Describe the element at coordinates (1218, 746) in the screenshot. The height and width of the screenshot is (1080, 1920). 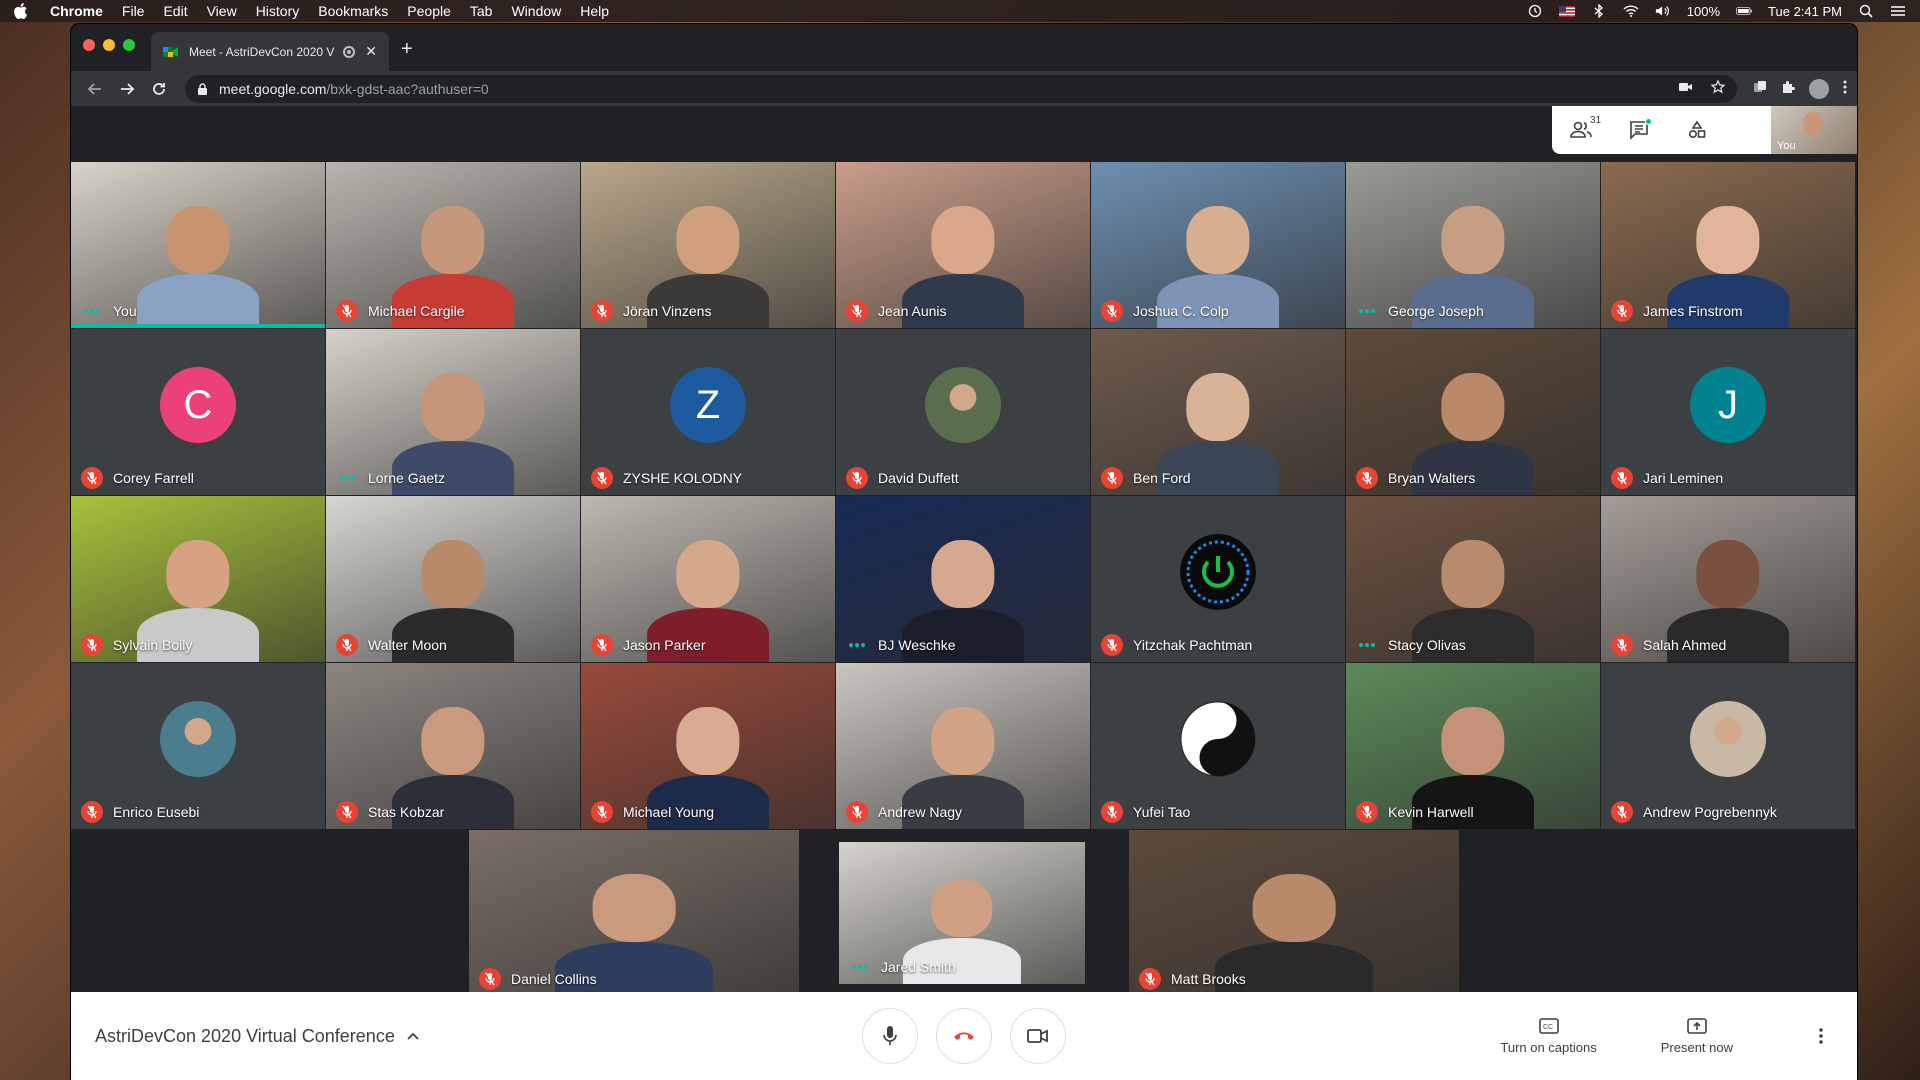
I see `participant-tile-yufei-tao: Yufei Tao` at that location.